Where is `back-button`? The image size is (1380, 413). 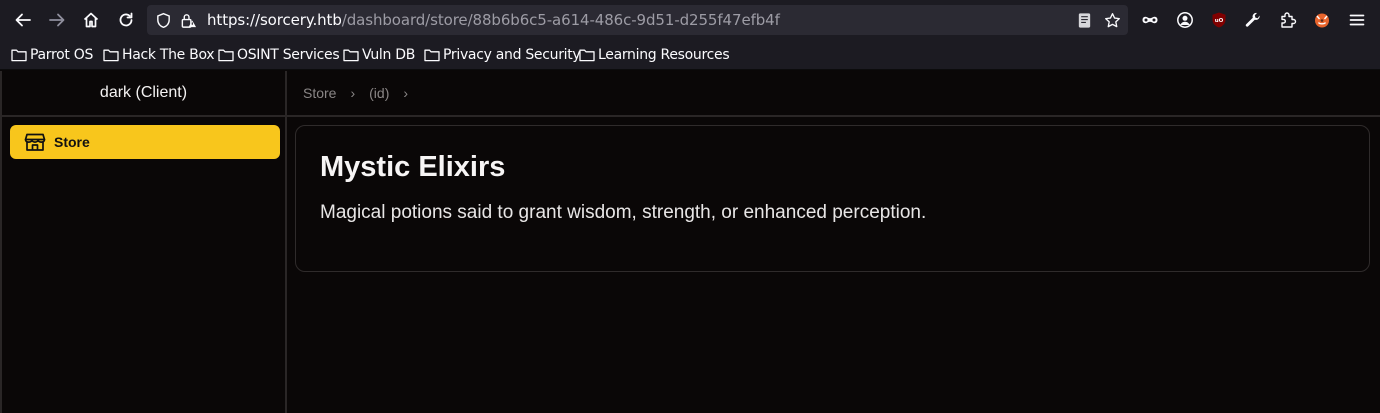
back-button is located at coordinates (23, 20).